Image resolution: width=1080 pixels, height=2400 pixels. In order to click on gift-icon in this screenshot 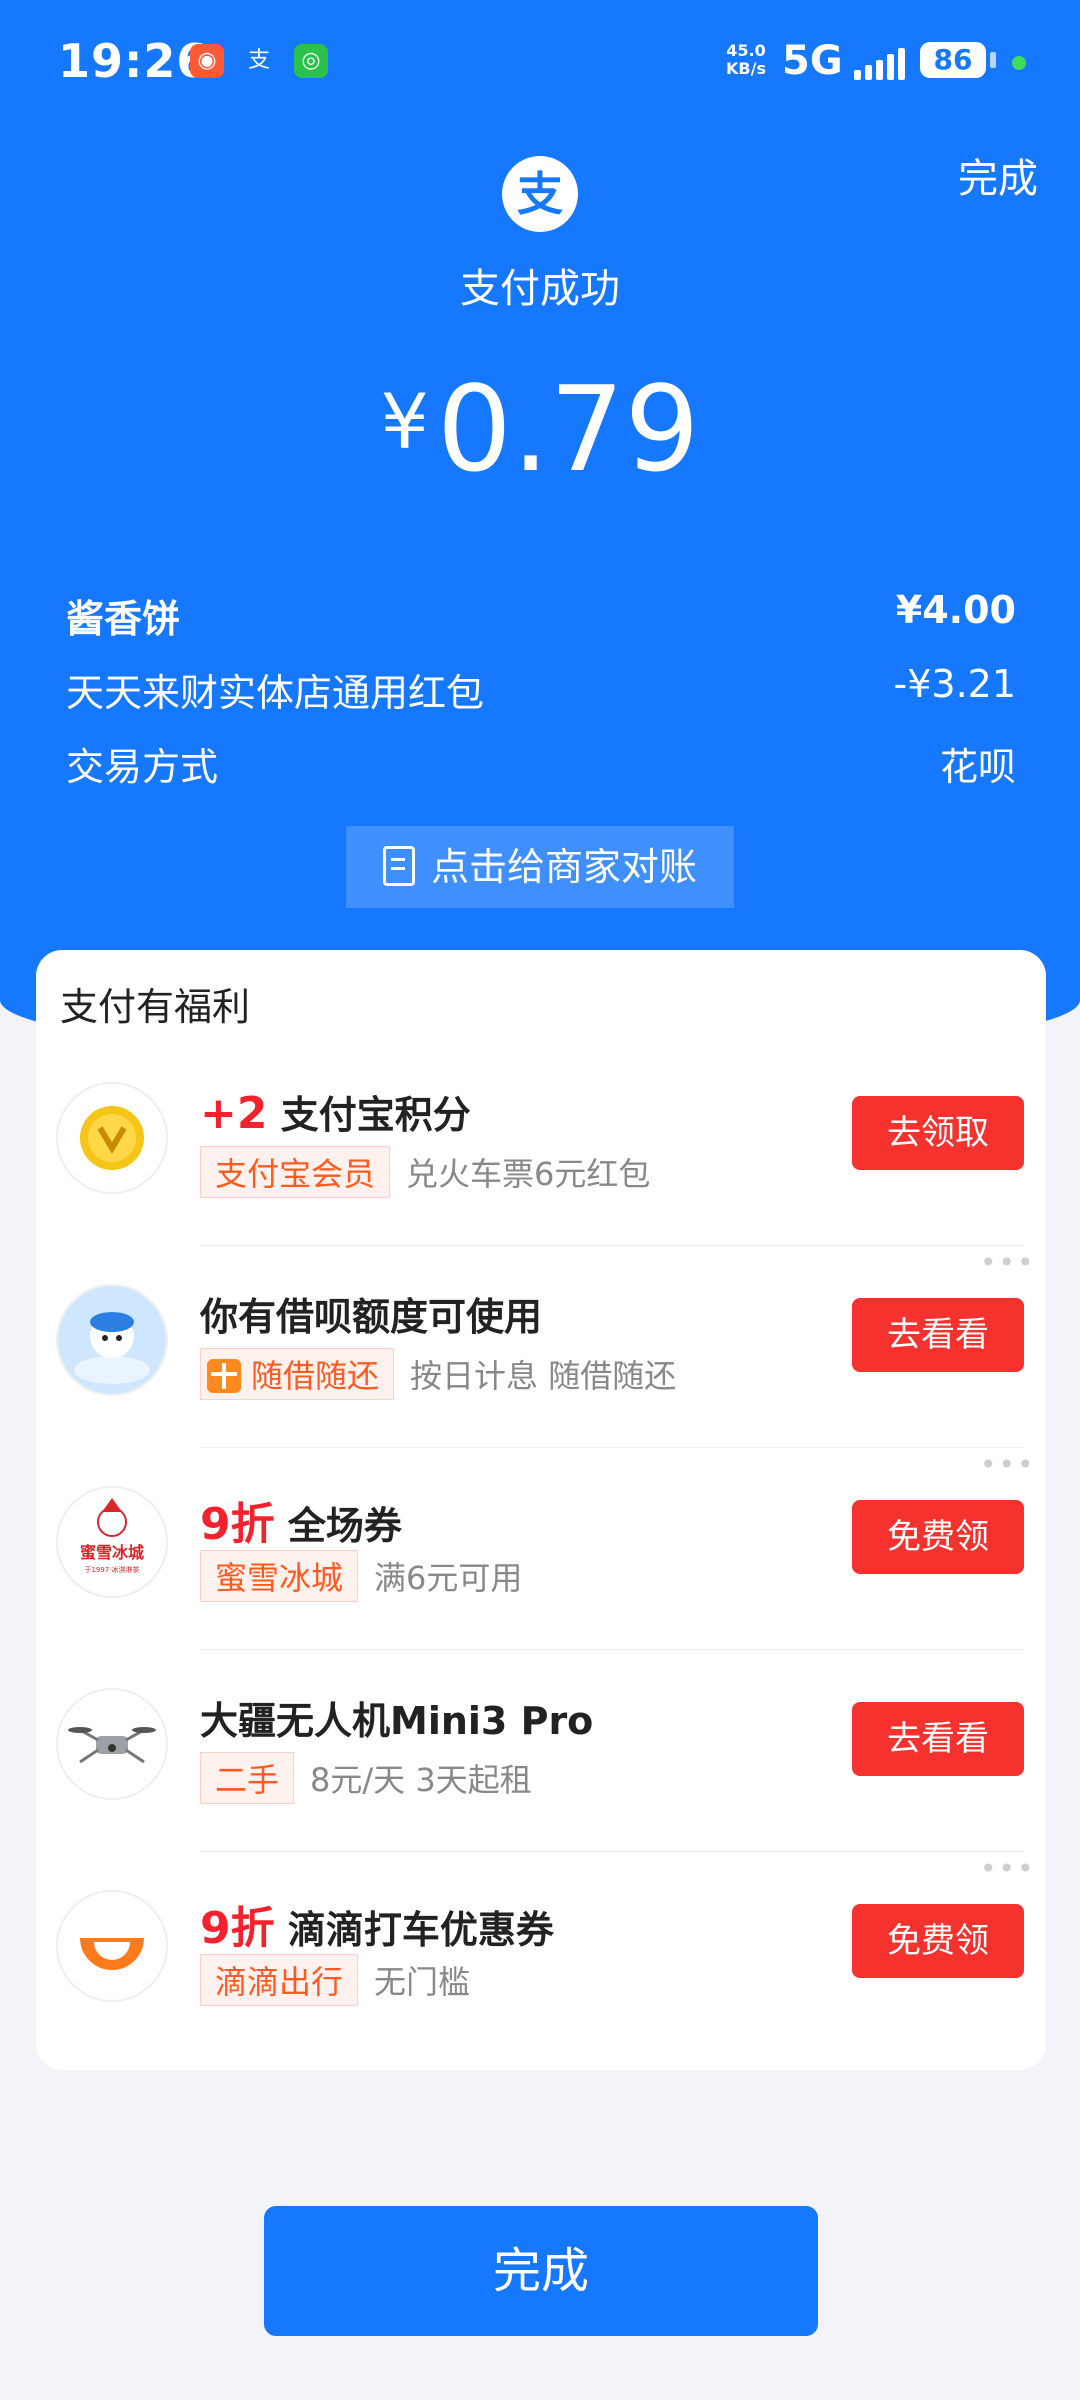, I will do `click(224, 1376)`.